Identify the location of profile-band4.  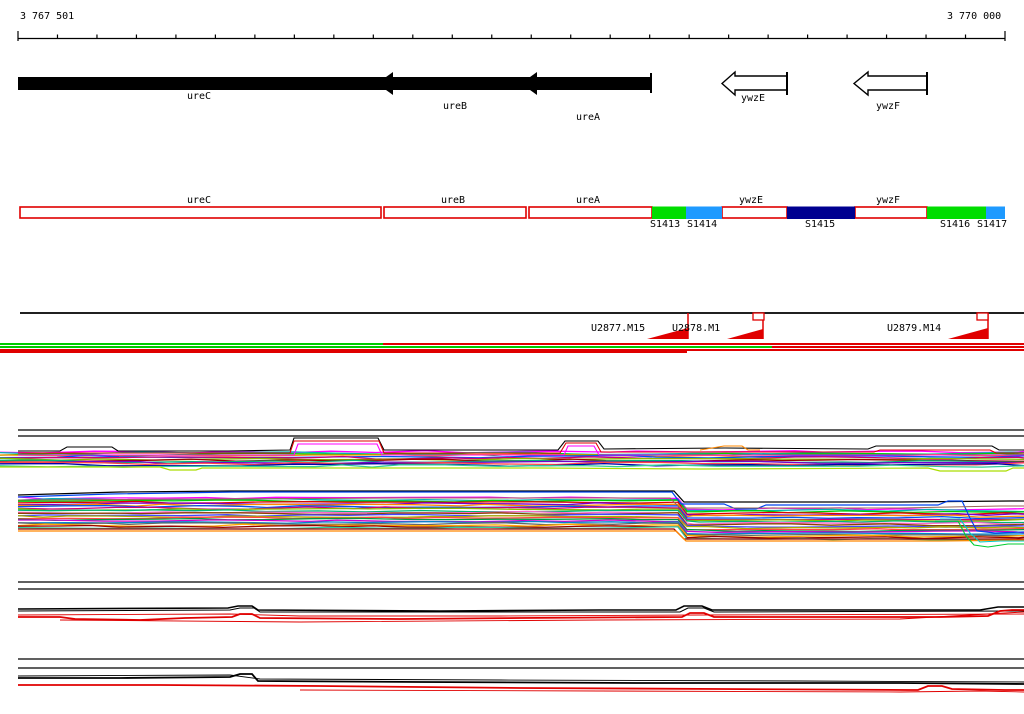
(520, 683).